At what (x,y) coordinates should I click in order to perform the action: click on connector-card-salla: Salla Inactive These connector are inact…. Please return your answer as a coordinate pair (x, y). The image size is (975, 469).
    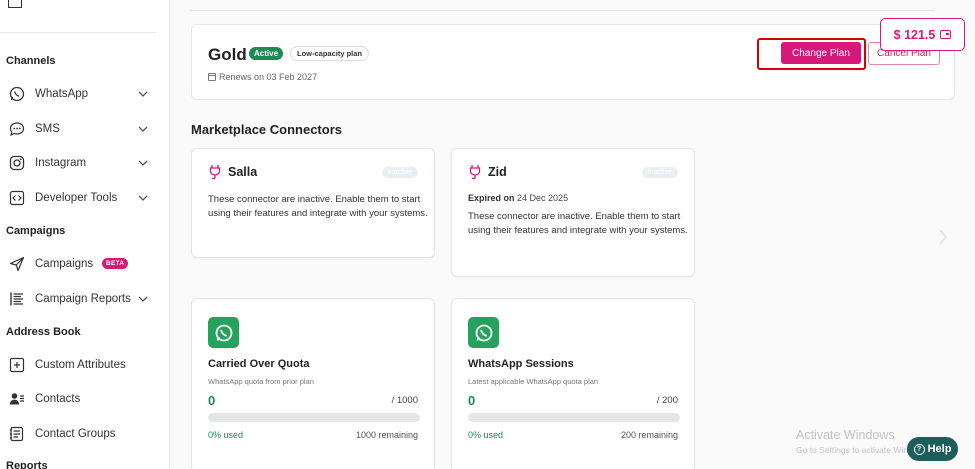
    Looking at the image, I should click on (313, 203).